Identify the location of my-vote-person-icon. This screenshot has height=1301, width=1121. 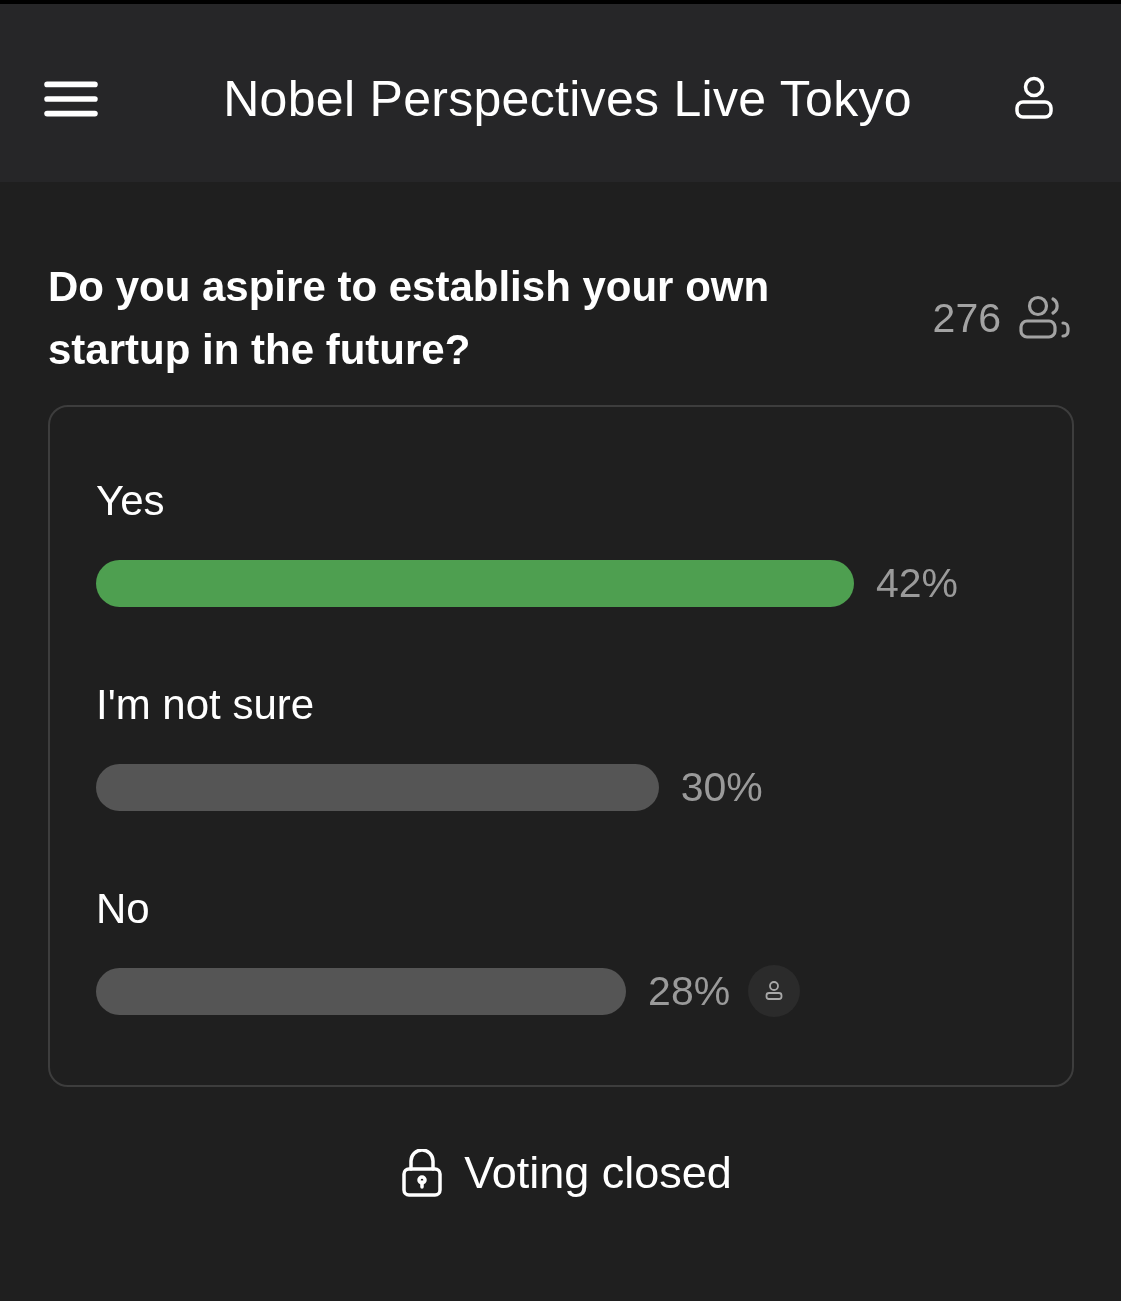
(774, 991).